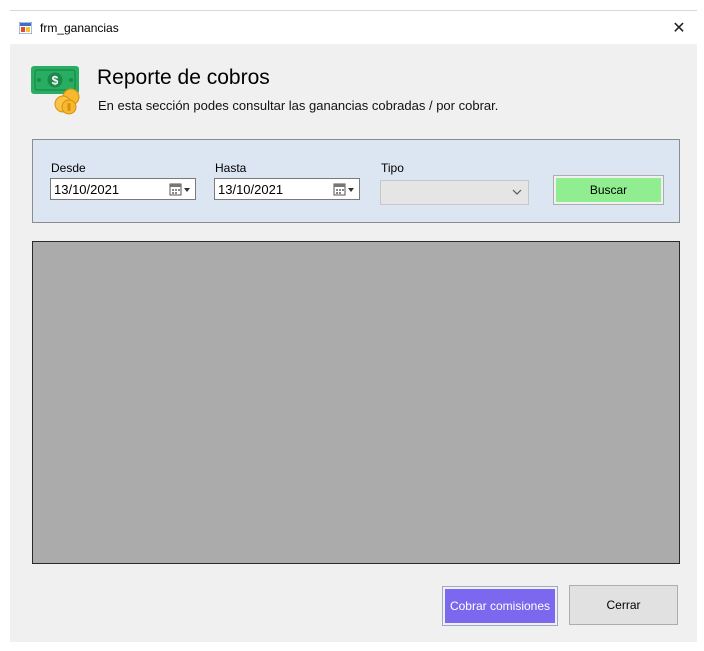 Image resolution: width=704 pixels, height=651 pixels. Describe the element at coordinates (623, 605) in the screenshot. I see `close-button: Cerrar` at that location.